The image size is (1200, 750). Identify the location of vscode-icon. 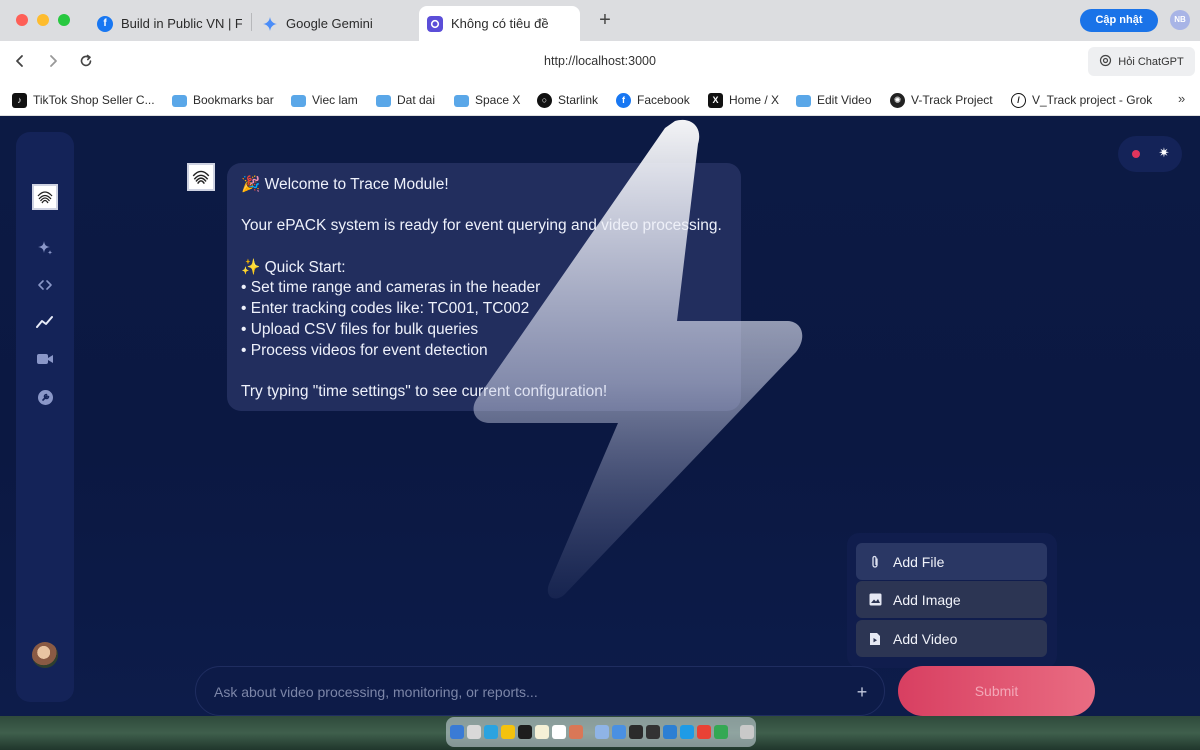
(670, 732).